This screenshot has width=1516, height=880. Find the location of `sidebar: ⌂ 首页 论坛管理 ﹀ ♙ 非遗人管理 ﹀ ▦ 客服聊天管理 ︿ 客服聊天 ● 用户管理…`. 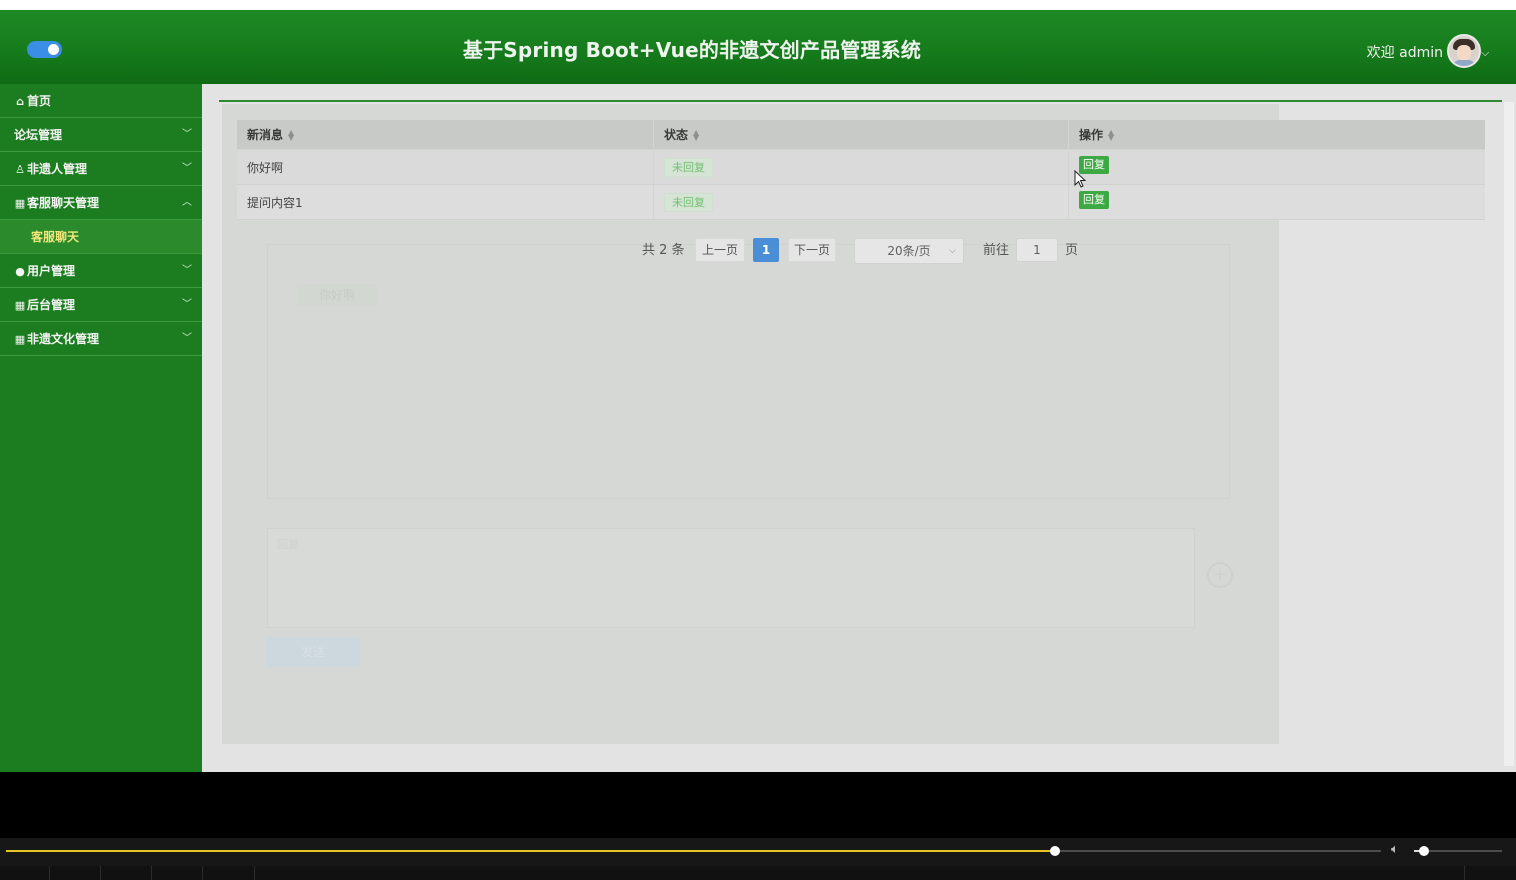

sidebar: ⌂ 首页 论坛管理 ﹀ ♙ 非遗人管理 ﹀ ▦ 客服聊天管理 ︿ 客服聊天 ● 用户管理… is located at coordinates (101, 428).